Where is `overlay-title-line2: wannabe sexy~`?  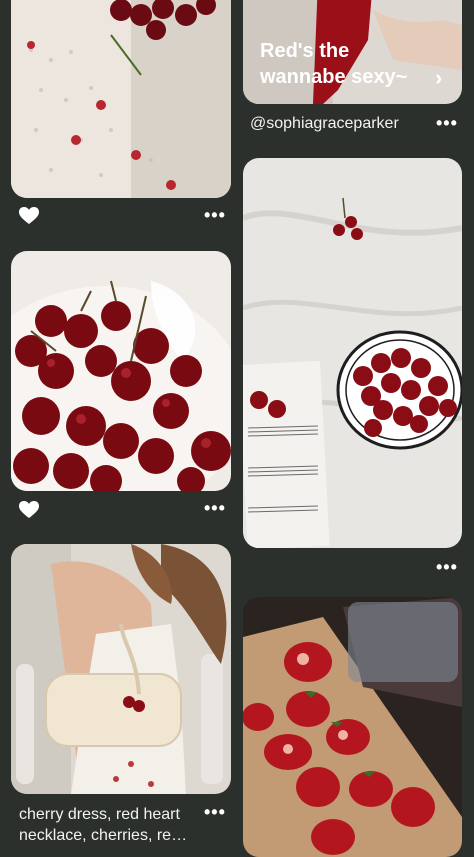
overlay-title-line2: wannabe sexy~ is located at coordinates (334, 77).